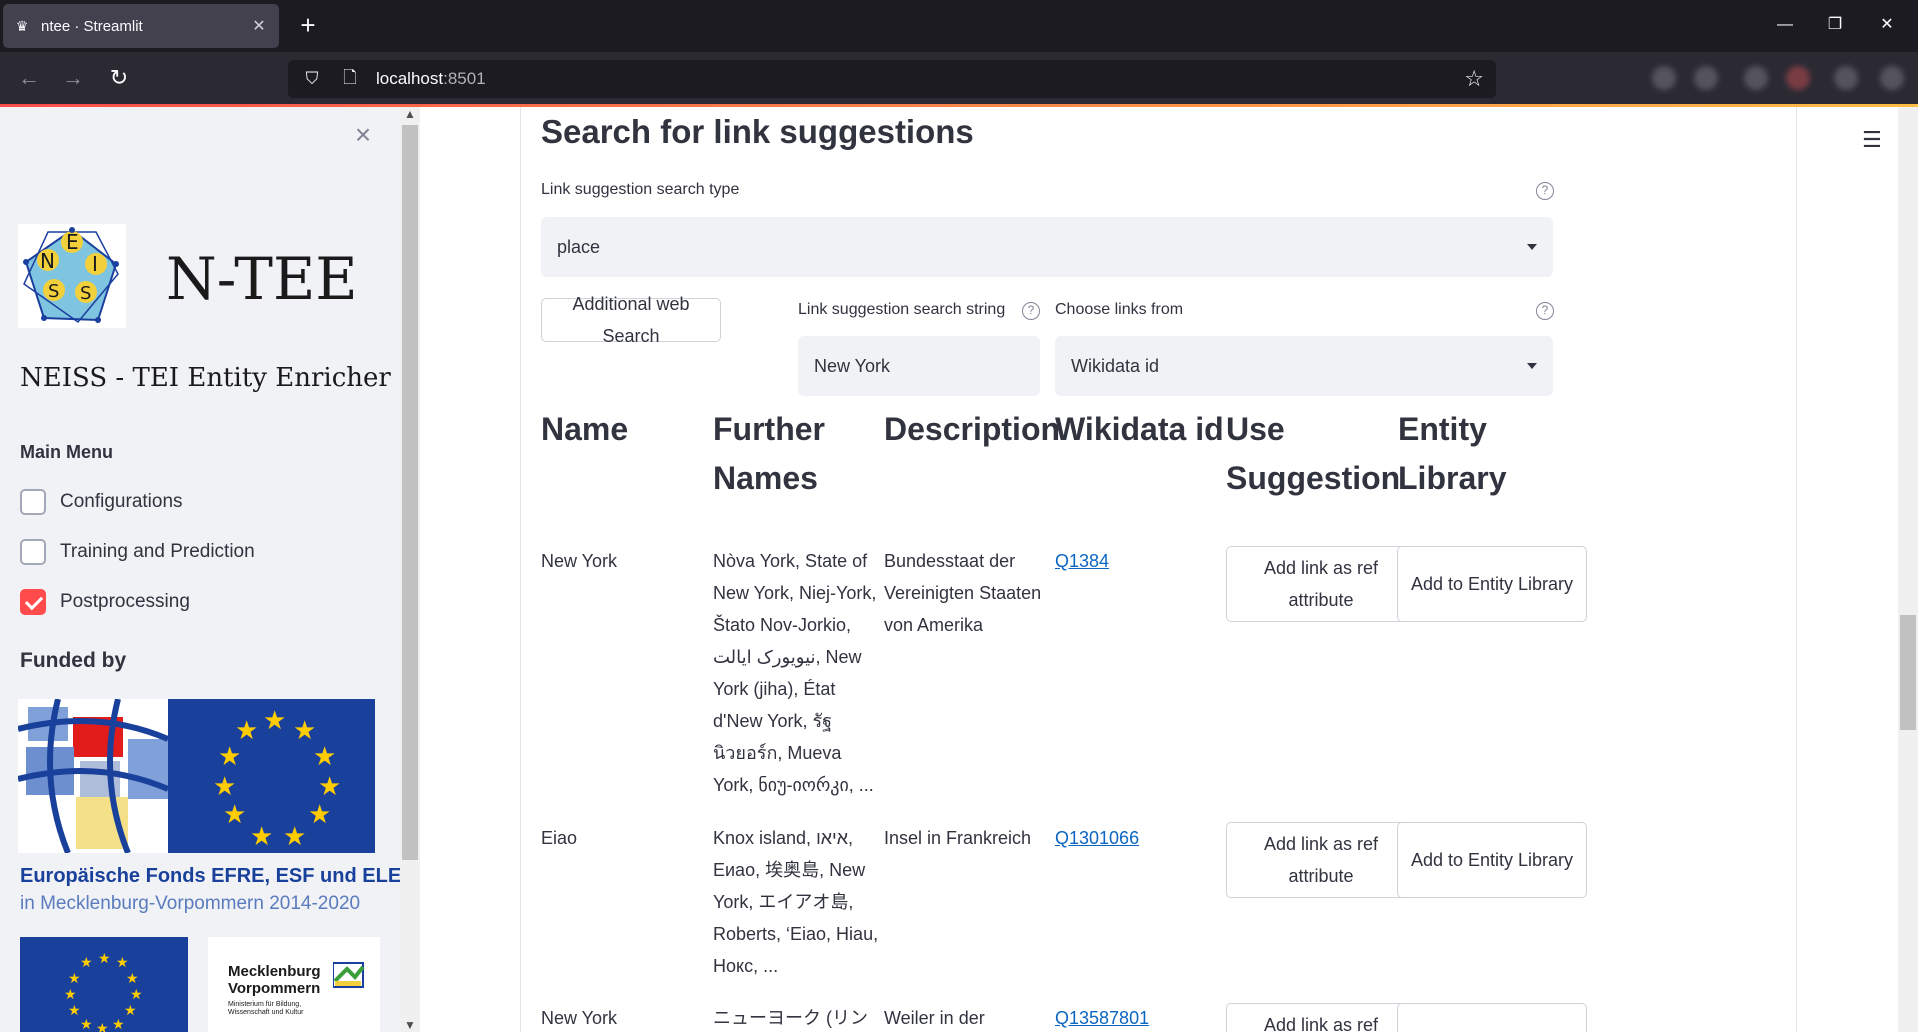 This screenshot has height=1032, width=1918. What do you see at coordinates (410, 78) in the screenshot?
I see `url-host: localhost` at bounding box center [410, 78].